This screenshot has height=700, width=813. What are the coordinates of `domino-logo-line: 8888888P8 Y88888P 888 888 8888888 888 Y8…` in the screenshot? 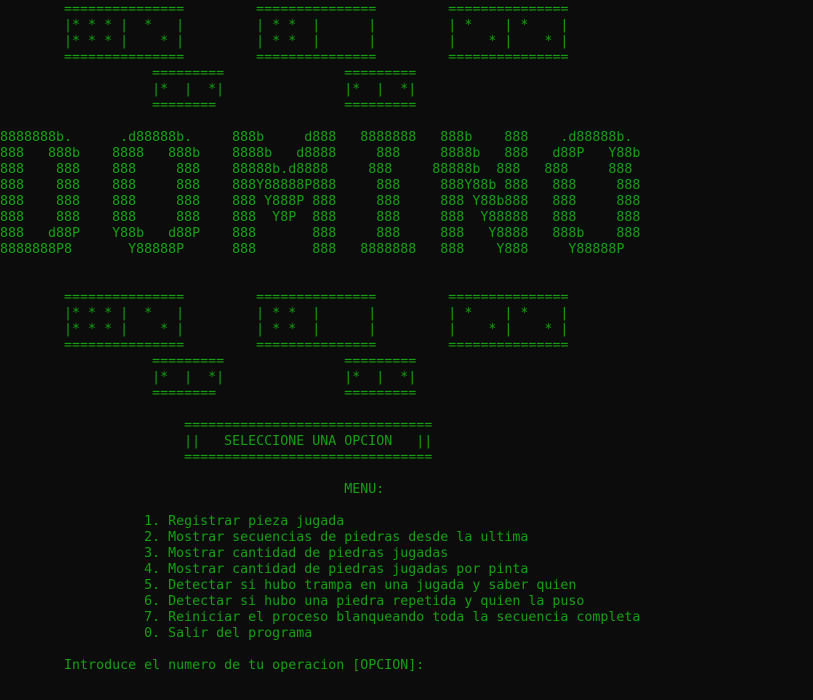 It's located at (312, 249).